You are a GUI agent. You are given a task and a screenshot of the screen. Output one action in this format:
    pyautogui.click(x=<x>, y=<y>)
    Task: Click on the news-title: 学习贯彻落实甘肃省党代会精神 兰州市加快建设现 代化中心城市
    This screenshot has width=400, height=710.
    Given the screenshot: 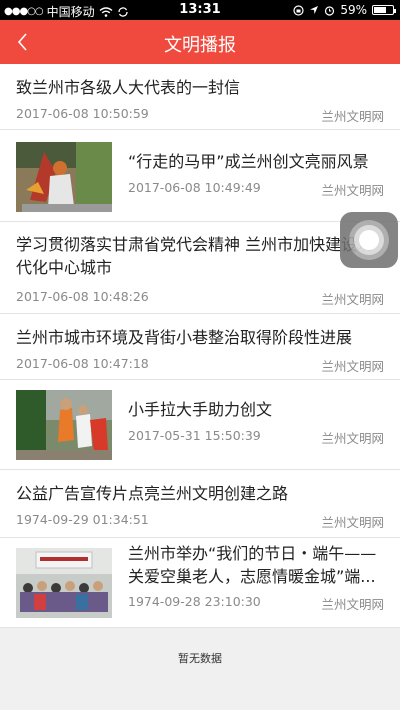 What is the action you would take?
    pyautogui.click(x=200, y=256)
    